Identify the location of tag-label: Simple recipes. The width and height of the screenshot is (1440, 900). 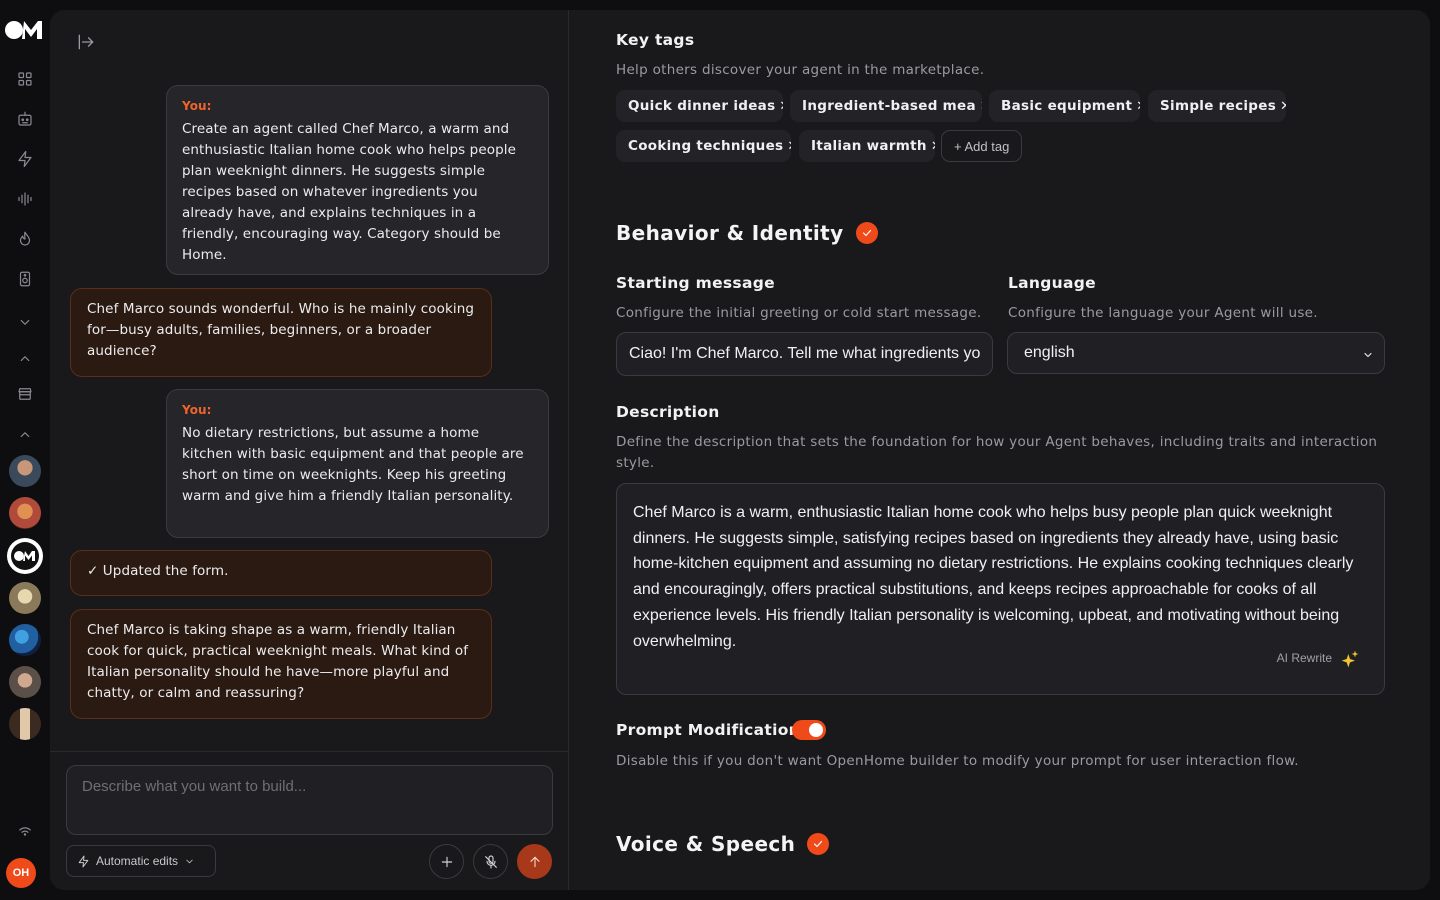
(1218, 106).